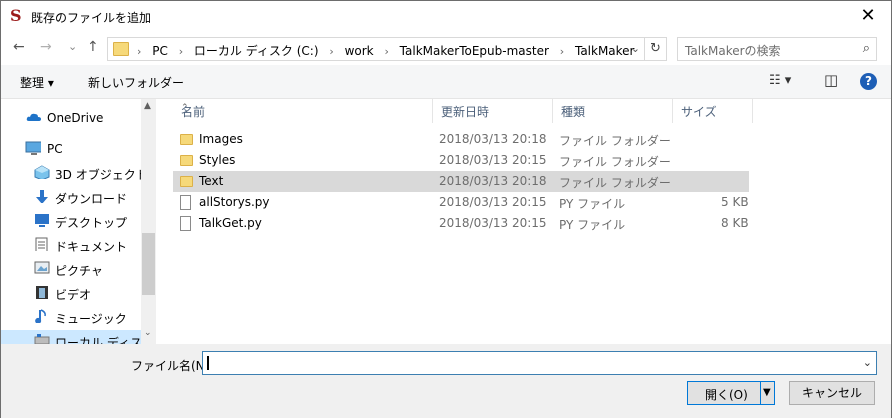 Image resolution: width=892 pixels, height=418 pixels. Describe the element at coordinates (78, 149) in the screenshot. I see `sidebar-item-pc: PC` at that location.